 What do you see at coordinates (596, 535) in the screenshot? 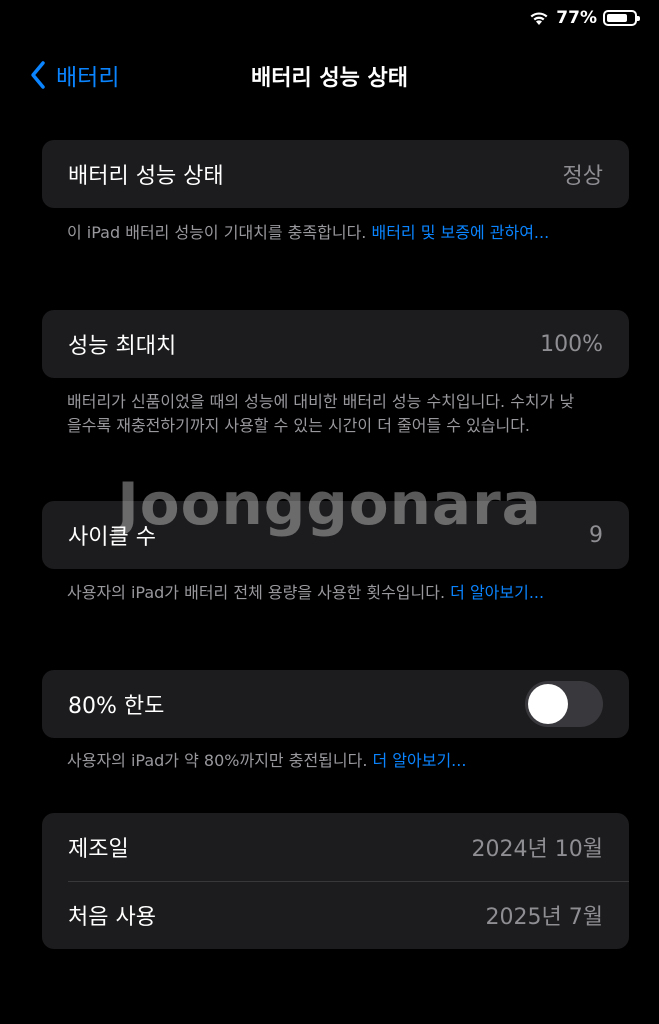
I see `cycle-count-value: 9` at bounding box center [596, 535].